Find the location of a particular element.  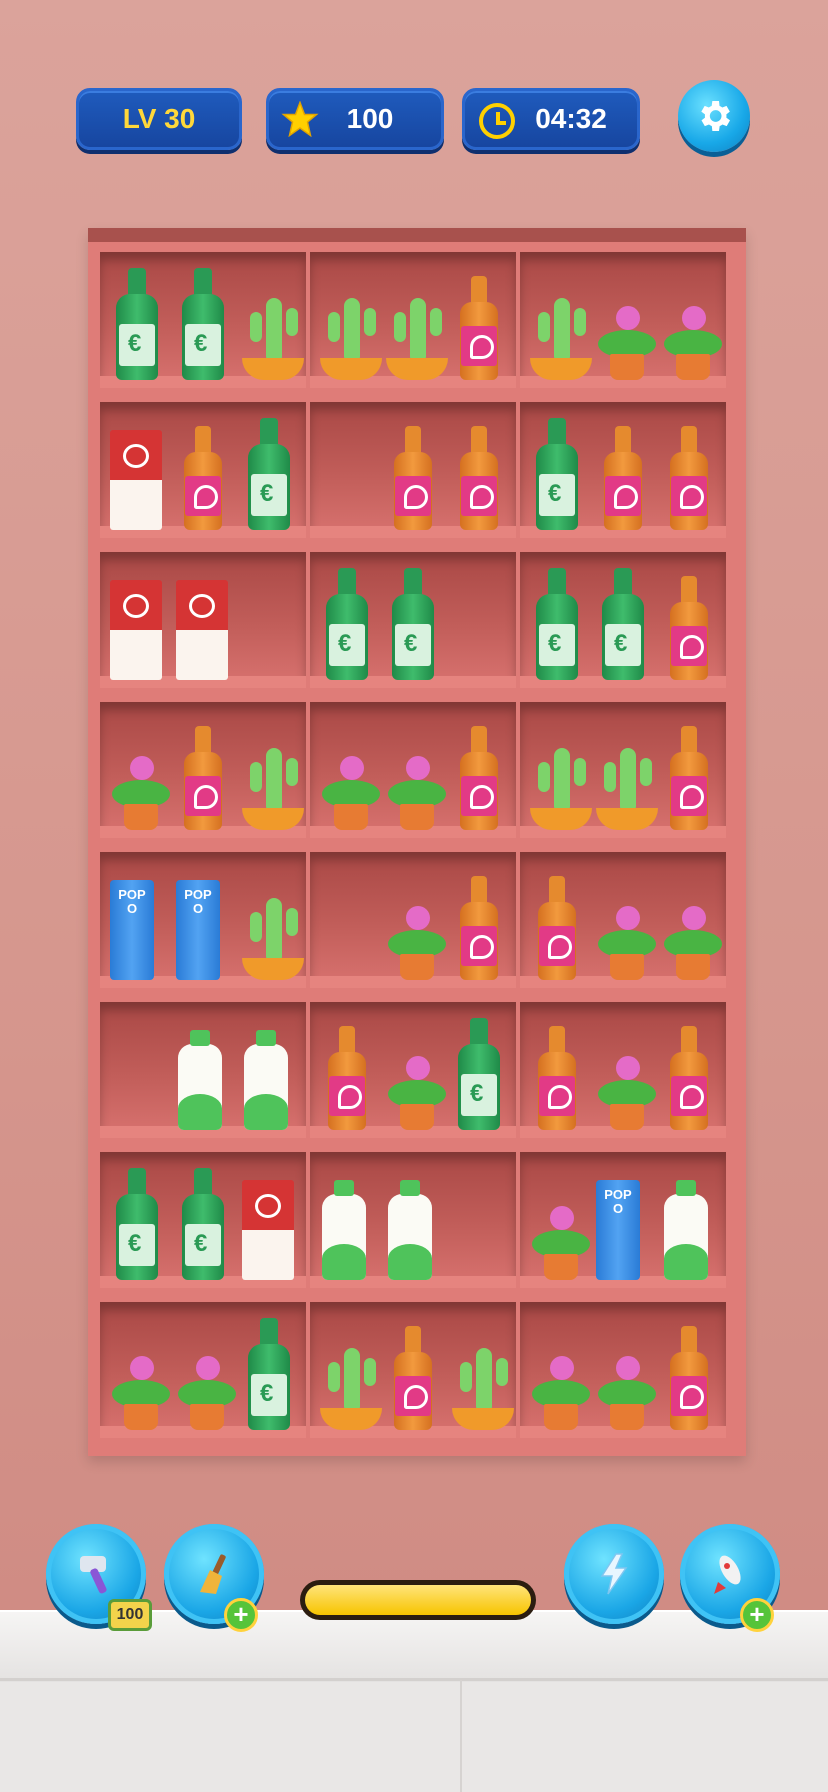

settings-button is located at coordinates (714, 116).